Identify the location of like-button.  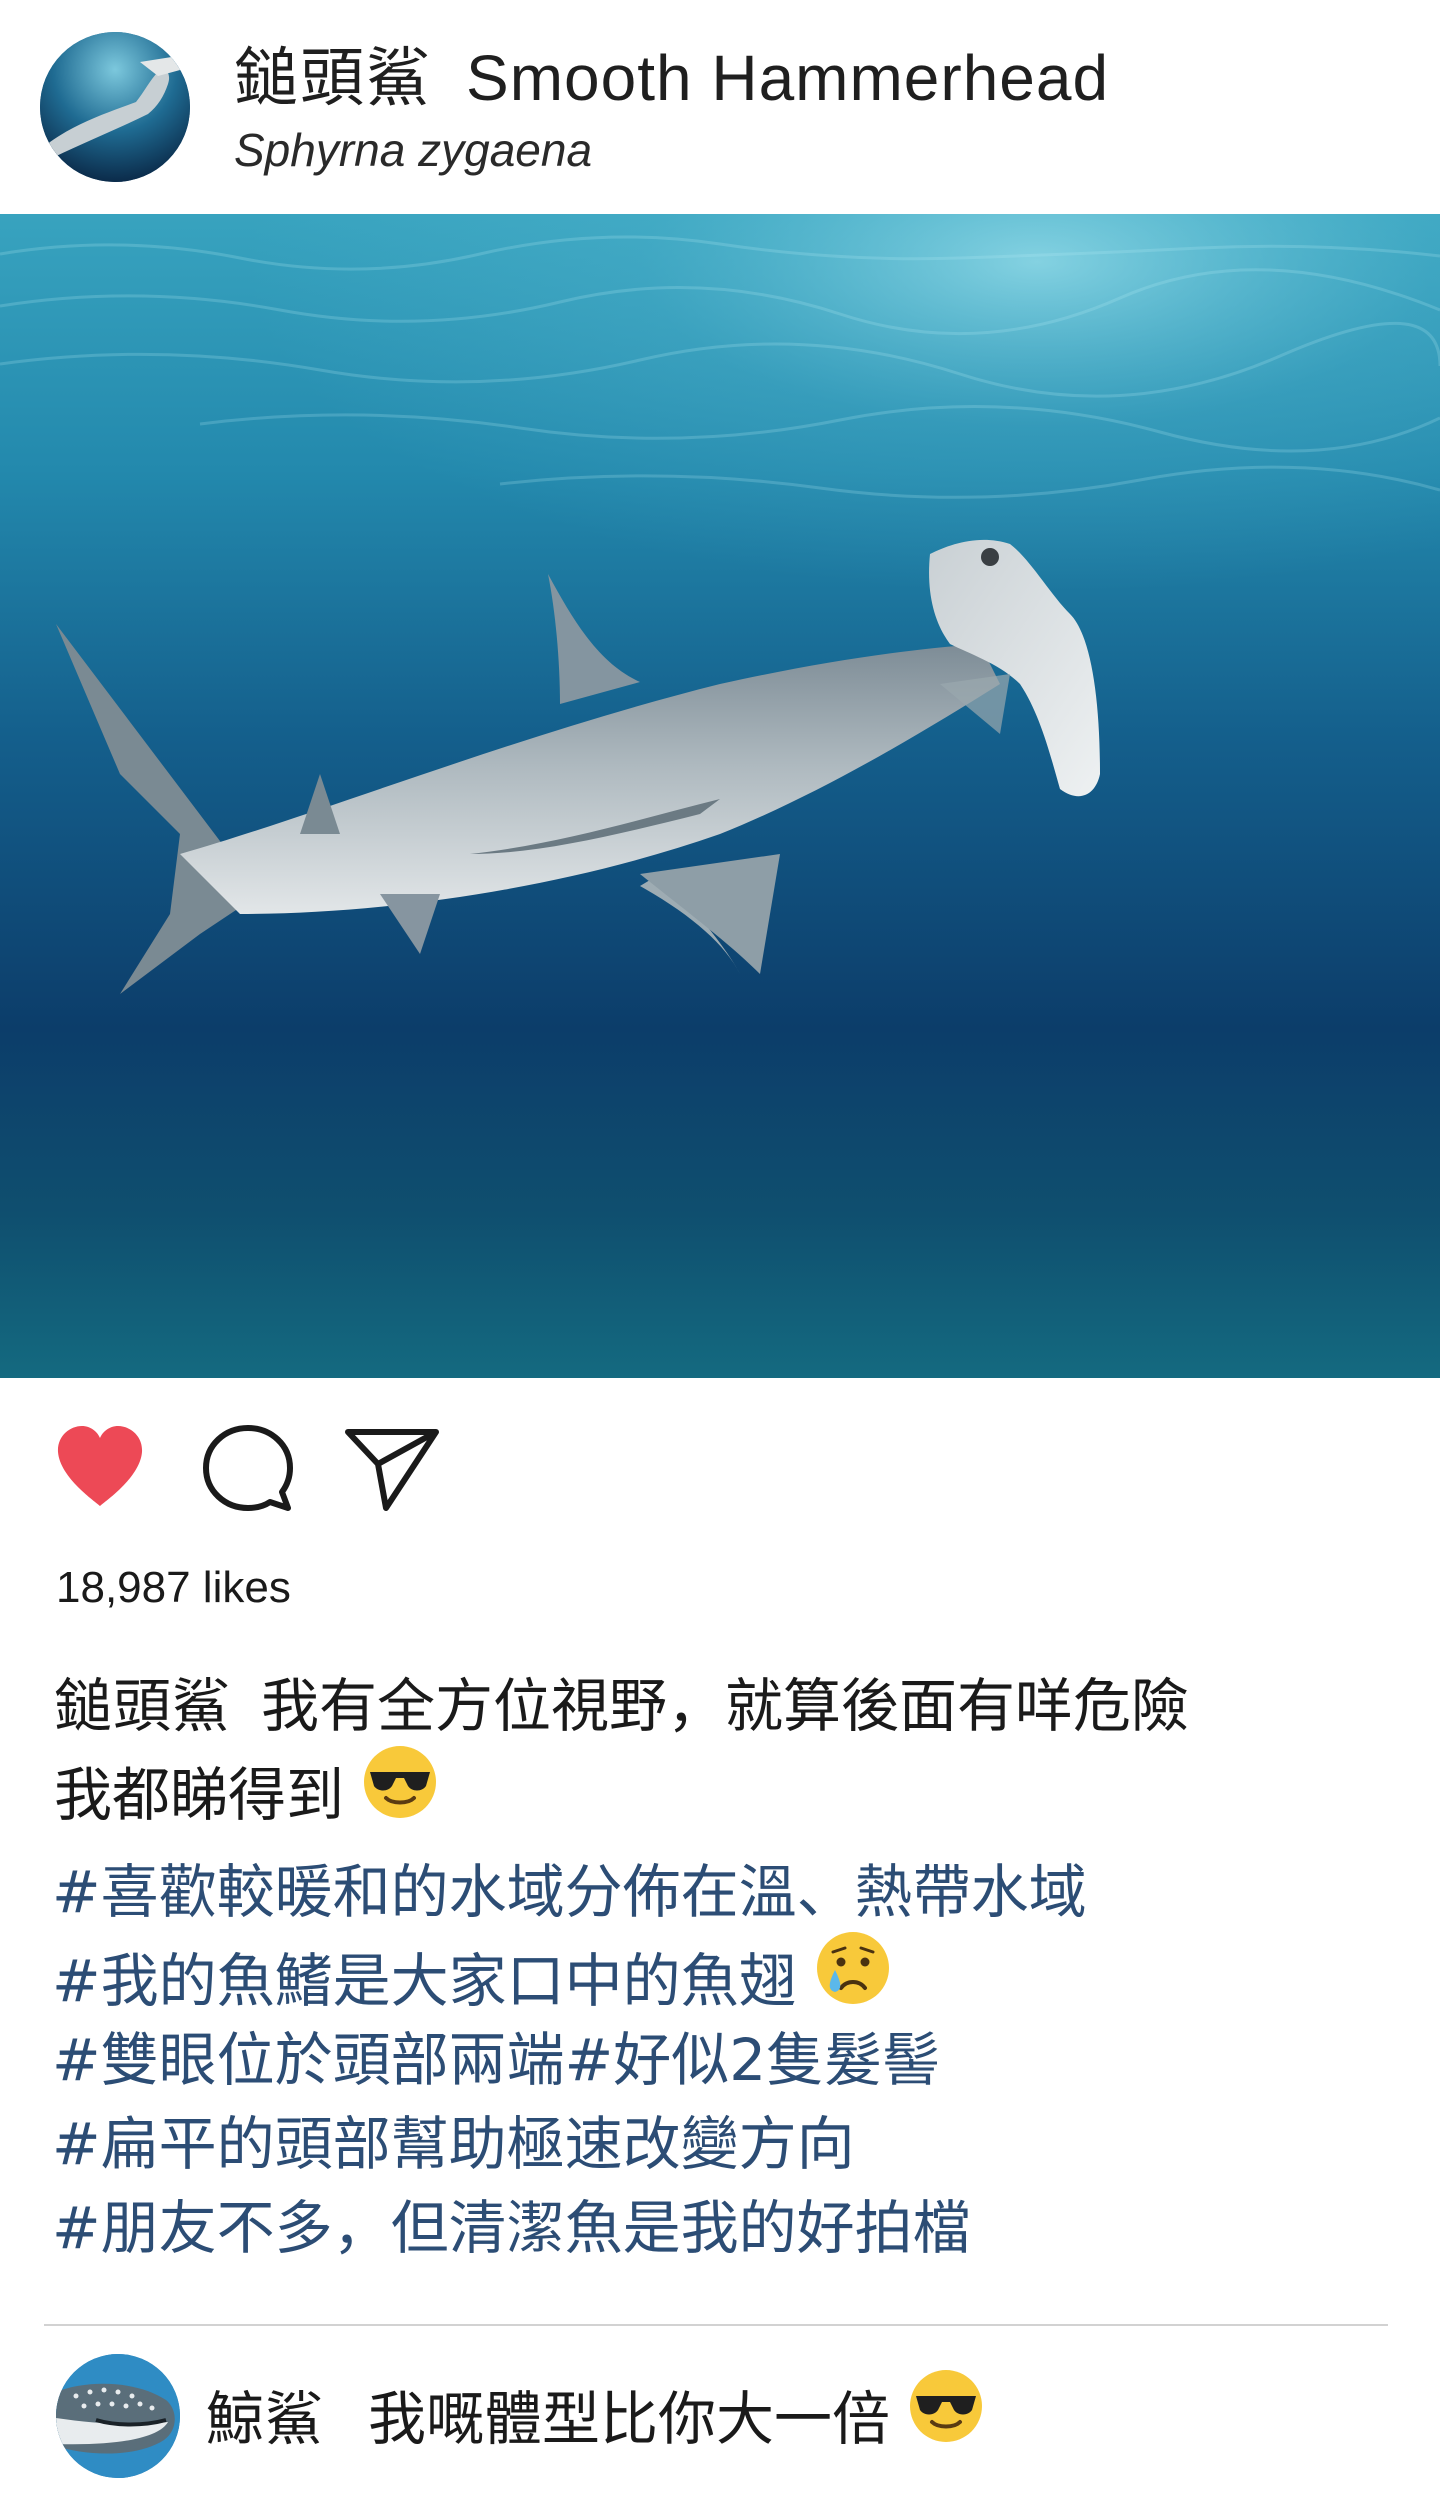
(100, 1468).